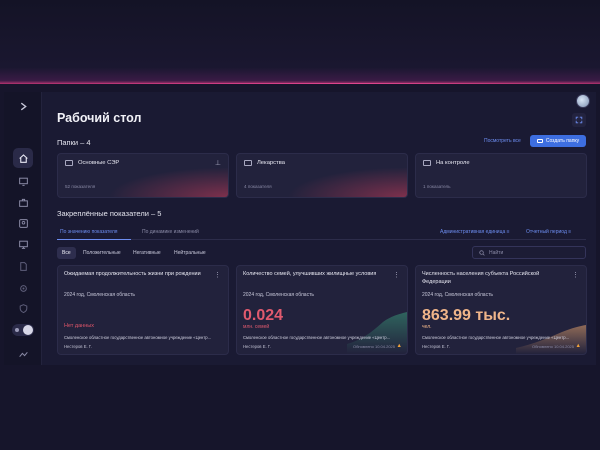  I want to click on sidebar-item-security, so click(23, 308).